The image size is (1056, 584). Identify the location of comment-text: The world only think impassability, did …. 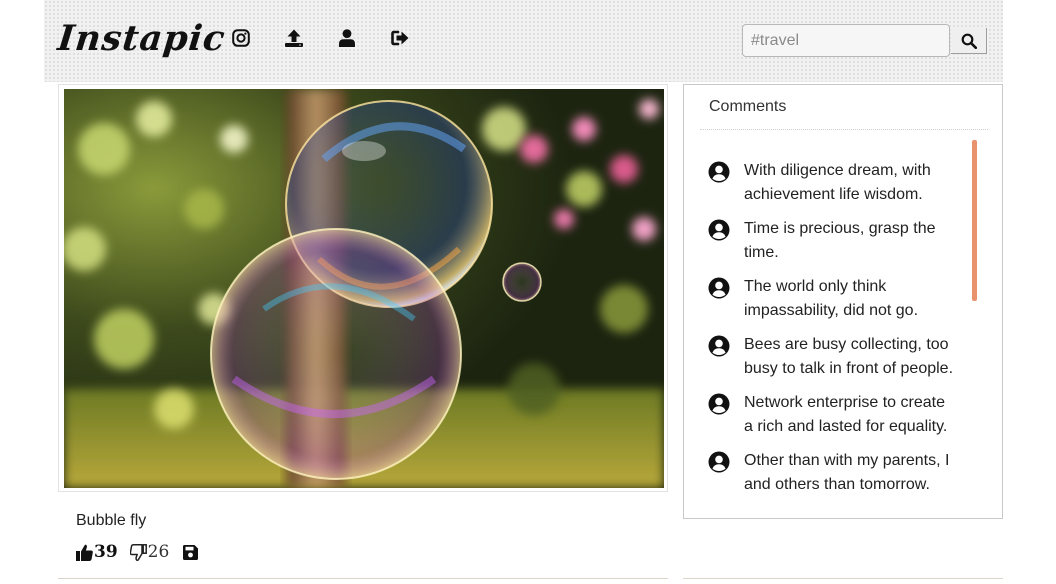
(831, 298).